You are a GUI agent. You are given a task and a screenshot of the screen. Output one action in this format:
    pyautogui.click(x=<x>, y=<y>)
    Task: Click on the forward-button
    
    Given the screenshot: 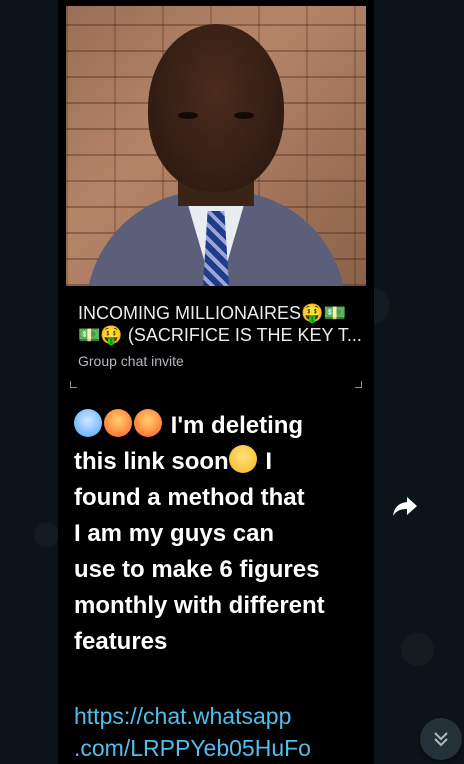 What is the action you would take?
    pyautogui.click(x=405, y=507)
    